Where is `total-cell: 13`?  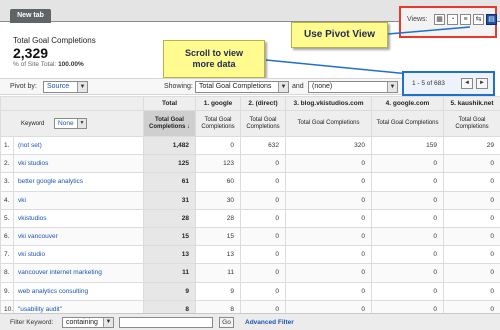
total-cell: 13 is located at coordinates (169, 255).